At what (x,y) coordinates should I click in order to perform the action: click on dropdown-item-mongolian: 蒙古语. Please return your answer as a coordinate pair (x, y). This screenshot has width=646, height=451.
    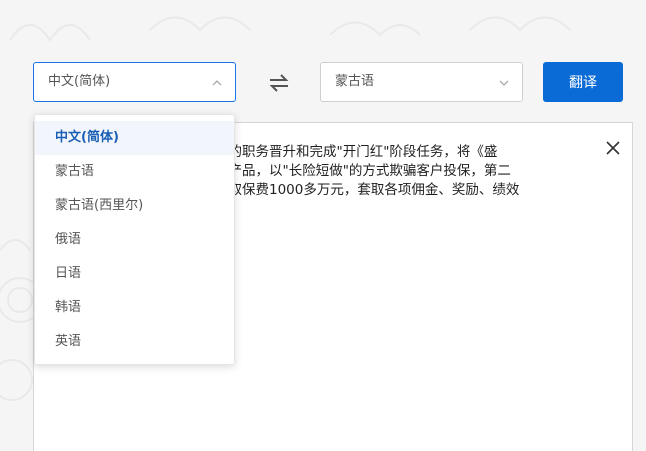
    Looking at the image, I should click on (134, 172).